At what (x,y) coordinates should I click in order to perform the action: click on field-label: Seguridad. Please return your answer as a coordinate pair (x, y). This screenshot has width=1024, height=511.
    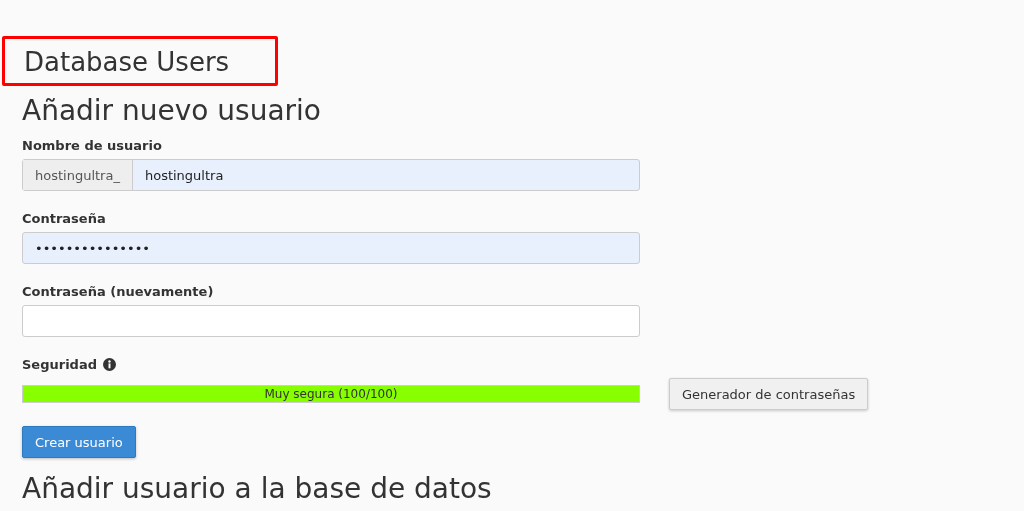
    Looking at the image, I should click on (59, 364).